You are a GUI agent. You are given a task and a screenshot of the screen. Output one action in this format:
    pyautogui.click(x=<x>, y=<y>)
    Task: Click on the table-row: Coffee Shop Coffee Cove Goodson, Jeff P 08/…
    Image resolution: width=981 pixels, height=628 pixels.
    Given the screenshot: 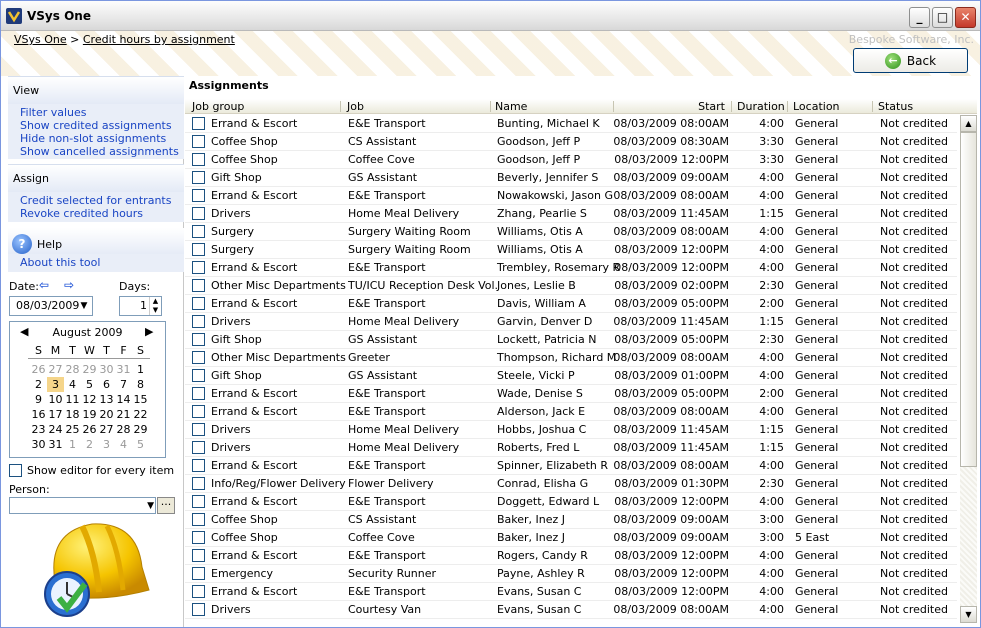 What is the action you would take?
    pyautogui.click(x=571, y=160)
    